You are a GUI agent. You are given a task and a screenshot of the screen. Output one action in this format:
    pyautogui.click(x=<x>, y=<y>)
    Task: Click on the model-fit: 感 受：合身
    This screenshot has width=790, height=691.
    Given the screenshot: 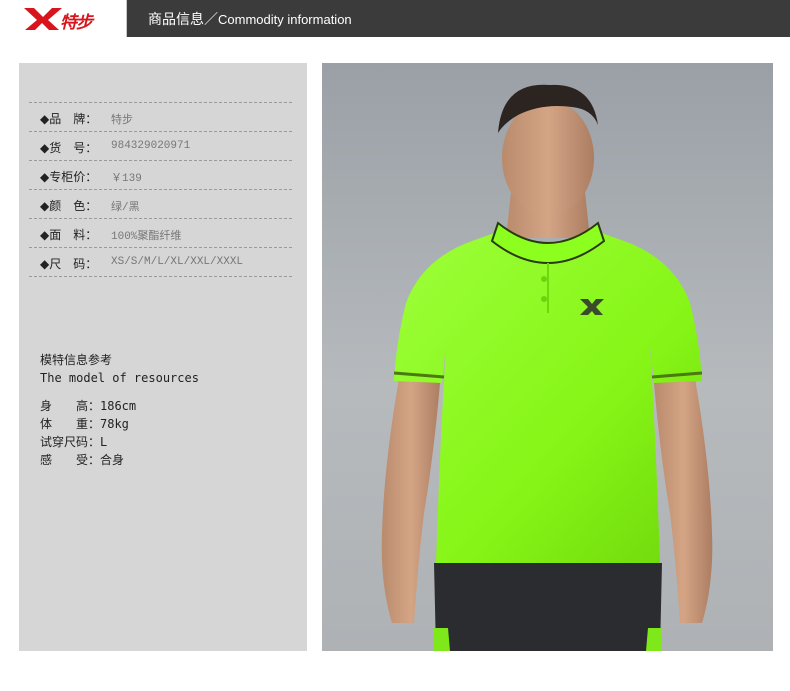 What is the action you would take?
    pyautogui.click(x=82, y=460)
    